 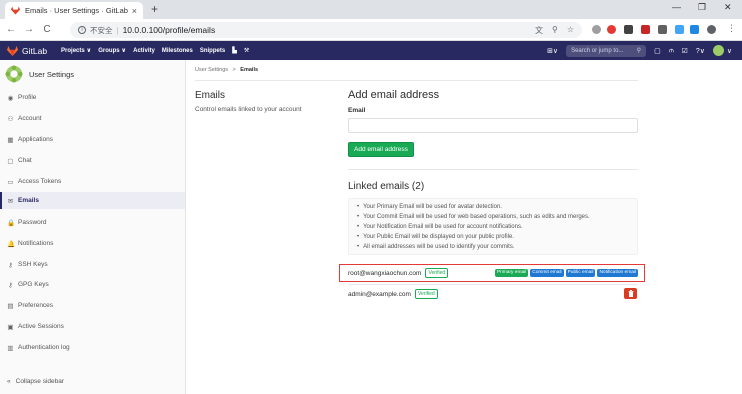 What do you see at coordinates (381, 149) in the screenshot?
I see `add-email-button: Add email address` at bounding box center [381, 149].